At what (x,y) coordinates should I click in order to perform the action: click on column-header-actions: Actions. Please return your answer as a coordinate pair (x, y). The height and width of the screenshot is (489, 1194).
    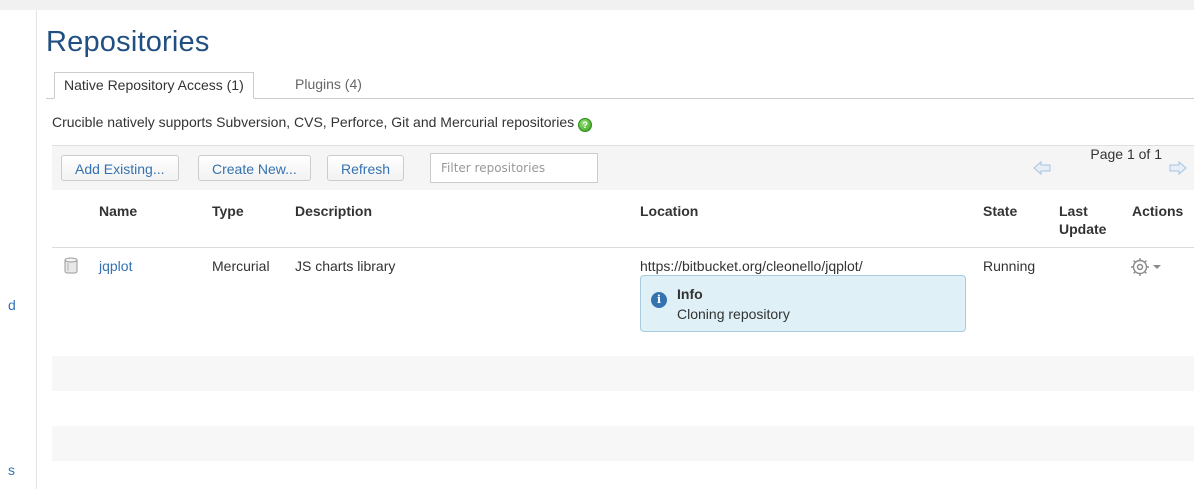
    Looking at the image, I should click on (1158, 211).